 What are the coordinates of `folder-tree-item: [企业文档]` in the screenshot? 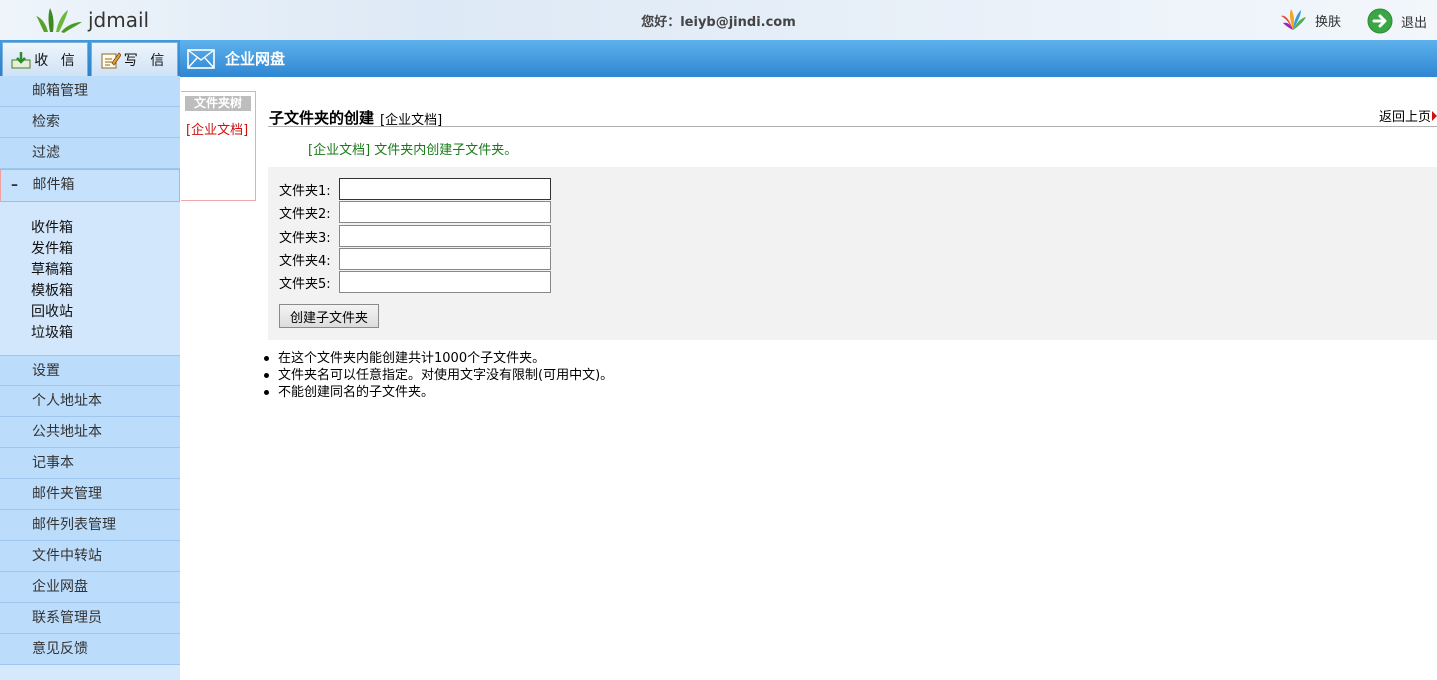 It's located at (217, 128).